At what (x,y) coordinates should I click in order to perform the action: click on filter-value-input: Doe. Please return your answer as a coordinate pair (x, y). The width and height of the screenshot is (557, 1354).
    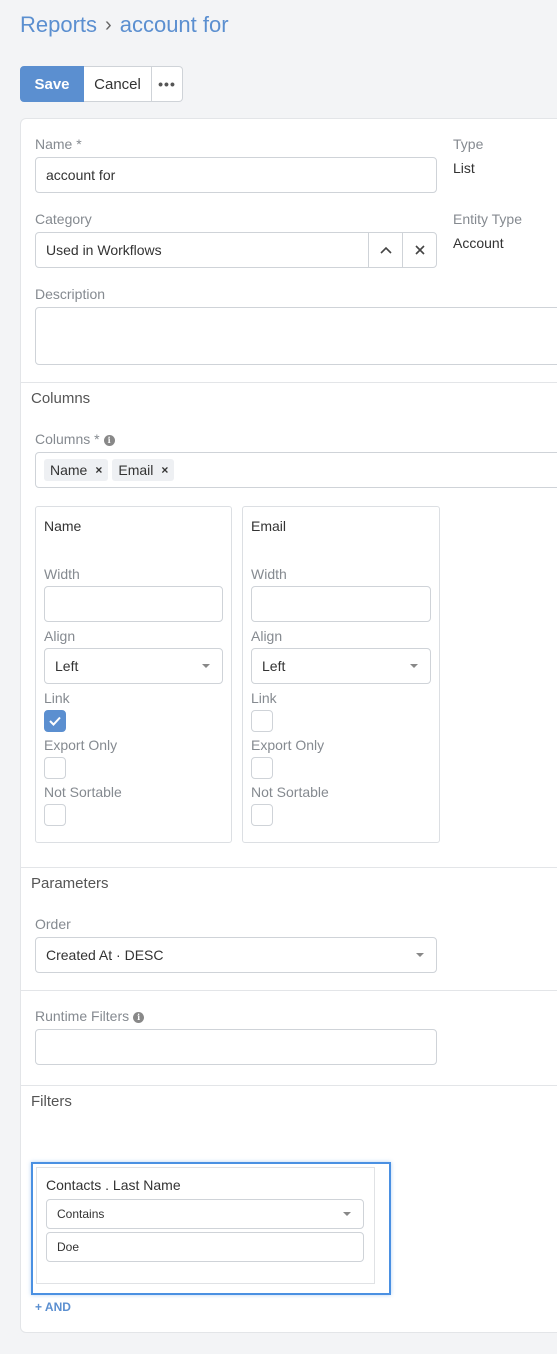
    Looking at the image, I should click on (205, 1247).